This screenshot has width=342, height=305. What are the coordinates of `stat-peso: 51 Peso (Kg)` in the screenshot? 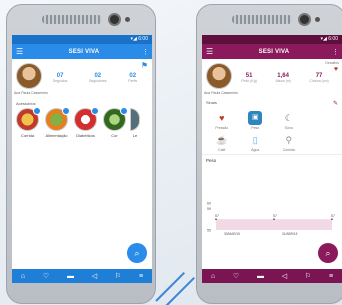 It's located at (249, 78).